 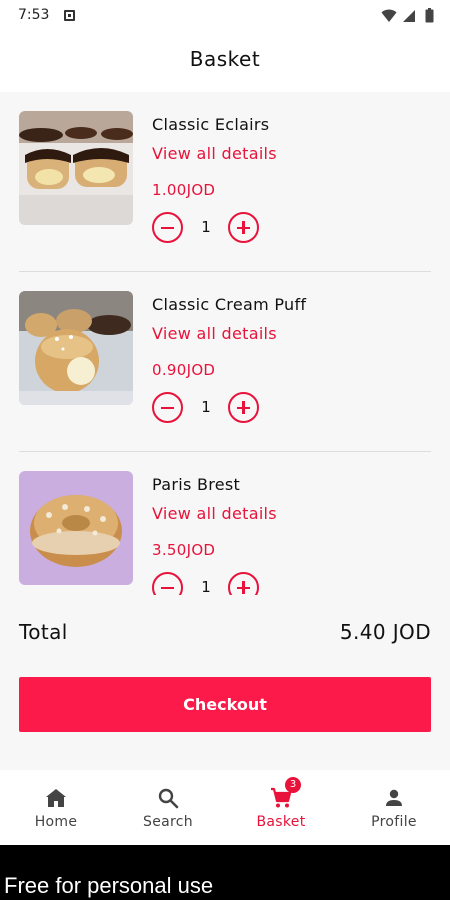 What do you see at coordinates (56, 798) in the screenshot?
I see `home-icon` at bounding box center [56, 798].